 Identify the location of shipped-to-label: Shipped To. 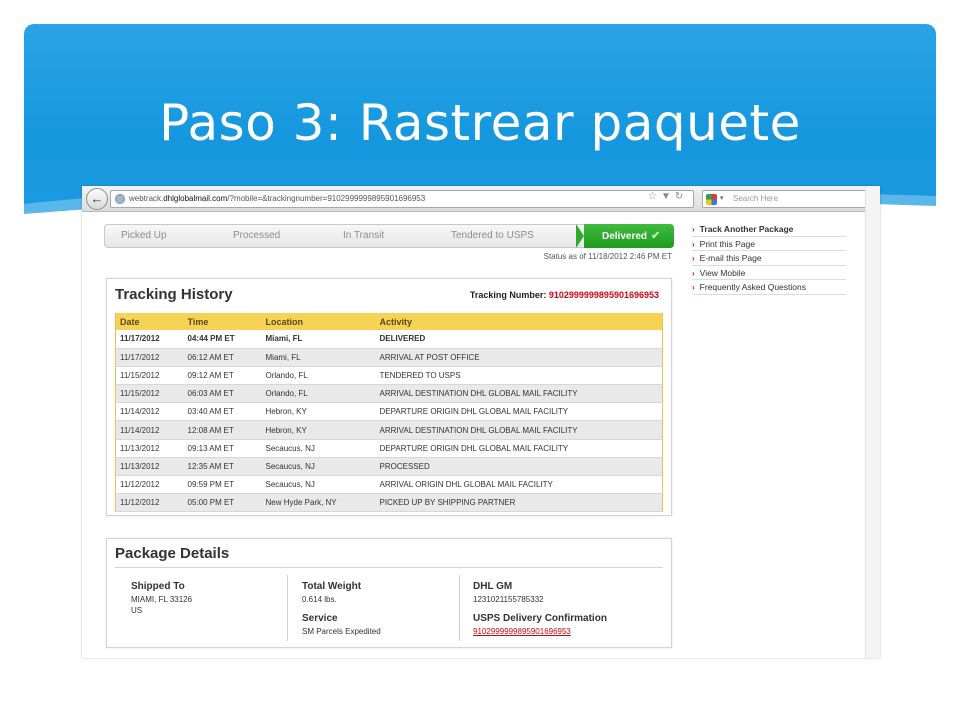
(158, 586).